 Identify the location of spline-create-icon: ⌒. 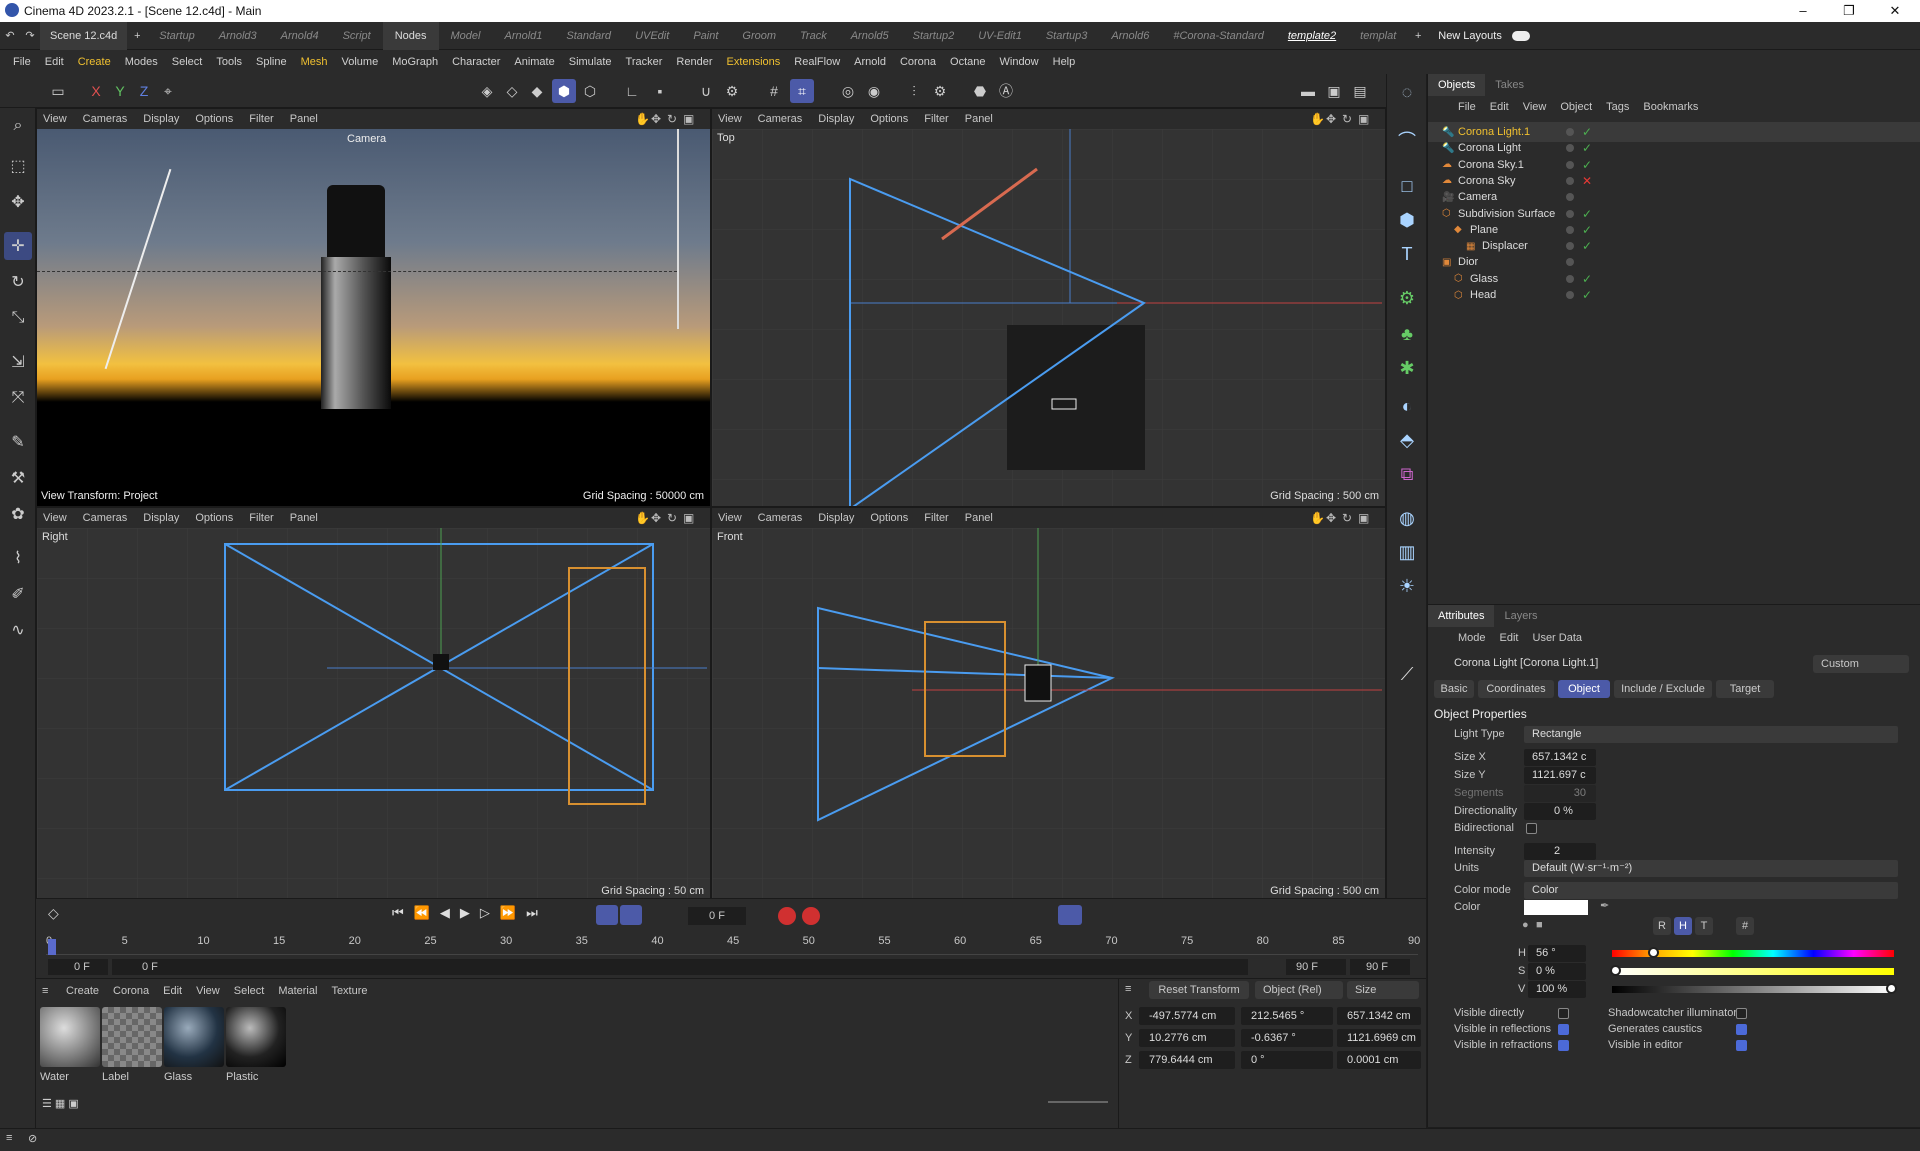
(1407, 140).